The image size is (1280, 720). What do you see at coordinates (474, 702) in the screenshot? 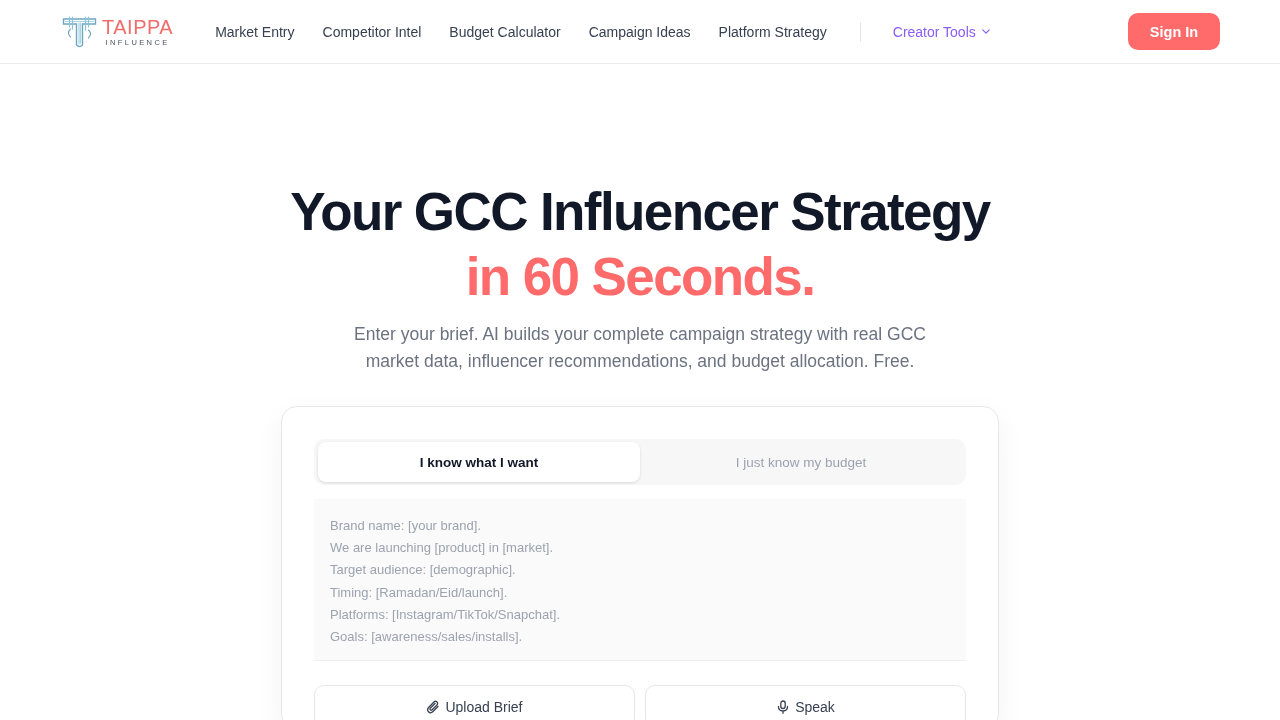
I see `action-button: Upload Brief` at bounding box center [474, 702].